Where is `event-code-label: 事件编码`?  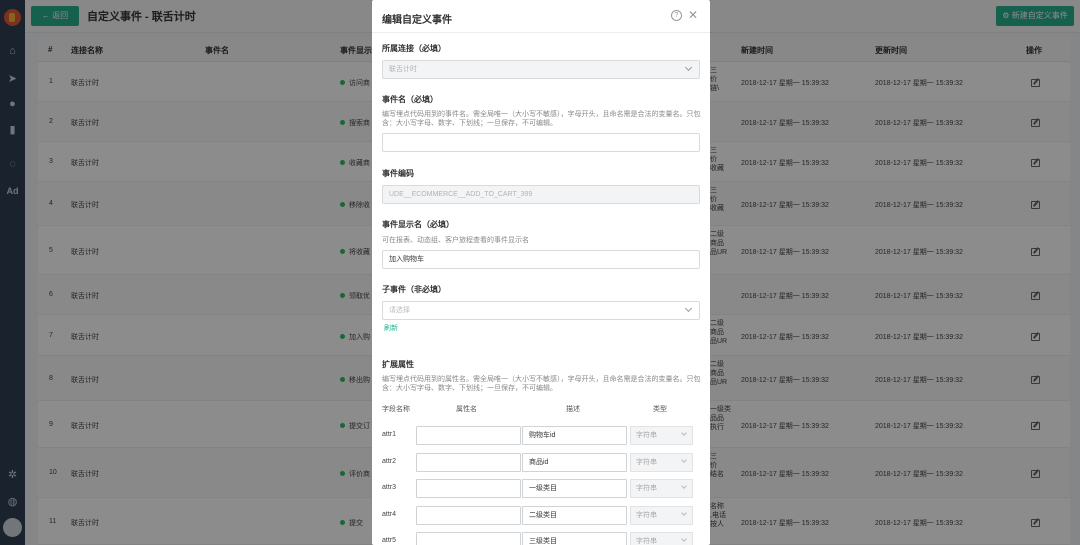 event-code-label: 事件编码 is located at coordinates (398, 173).